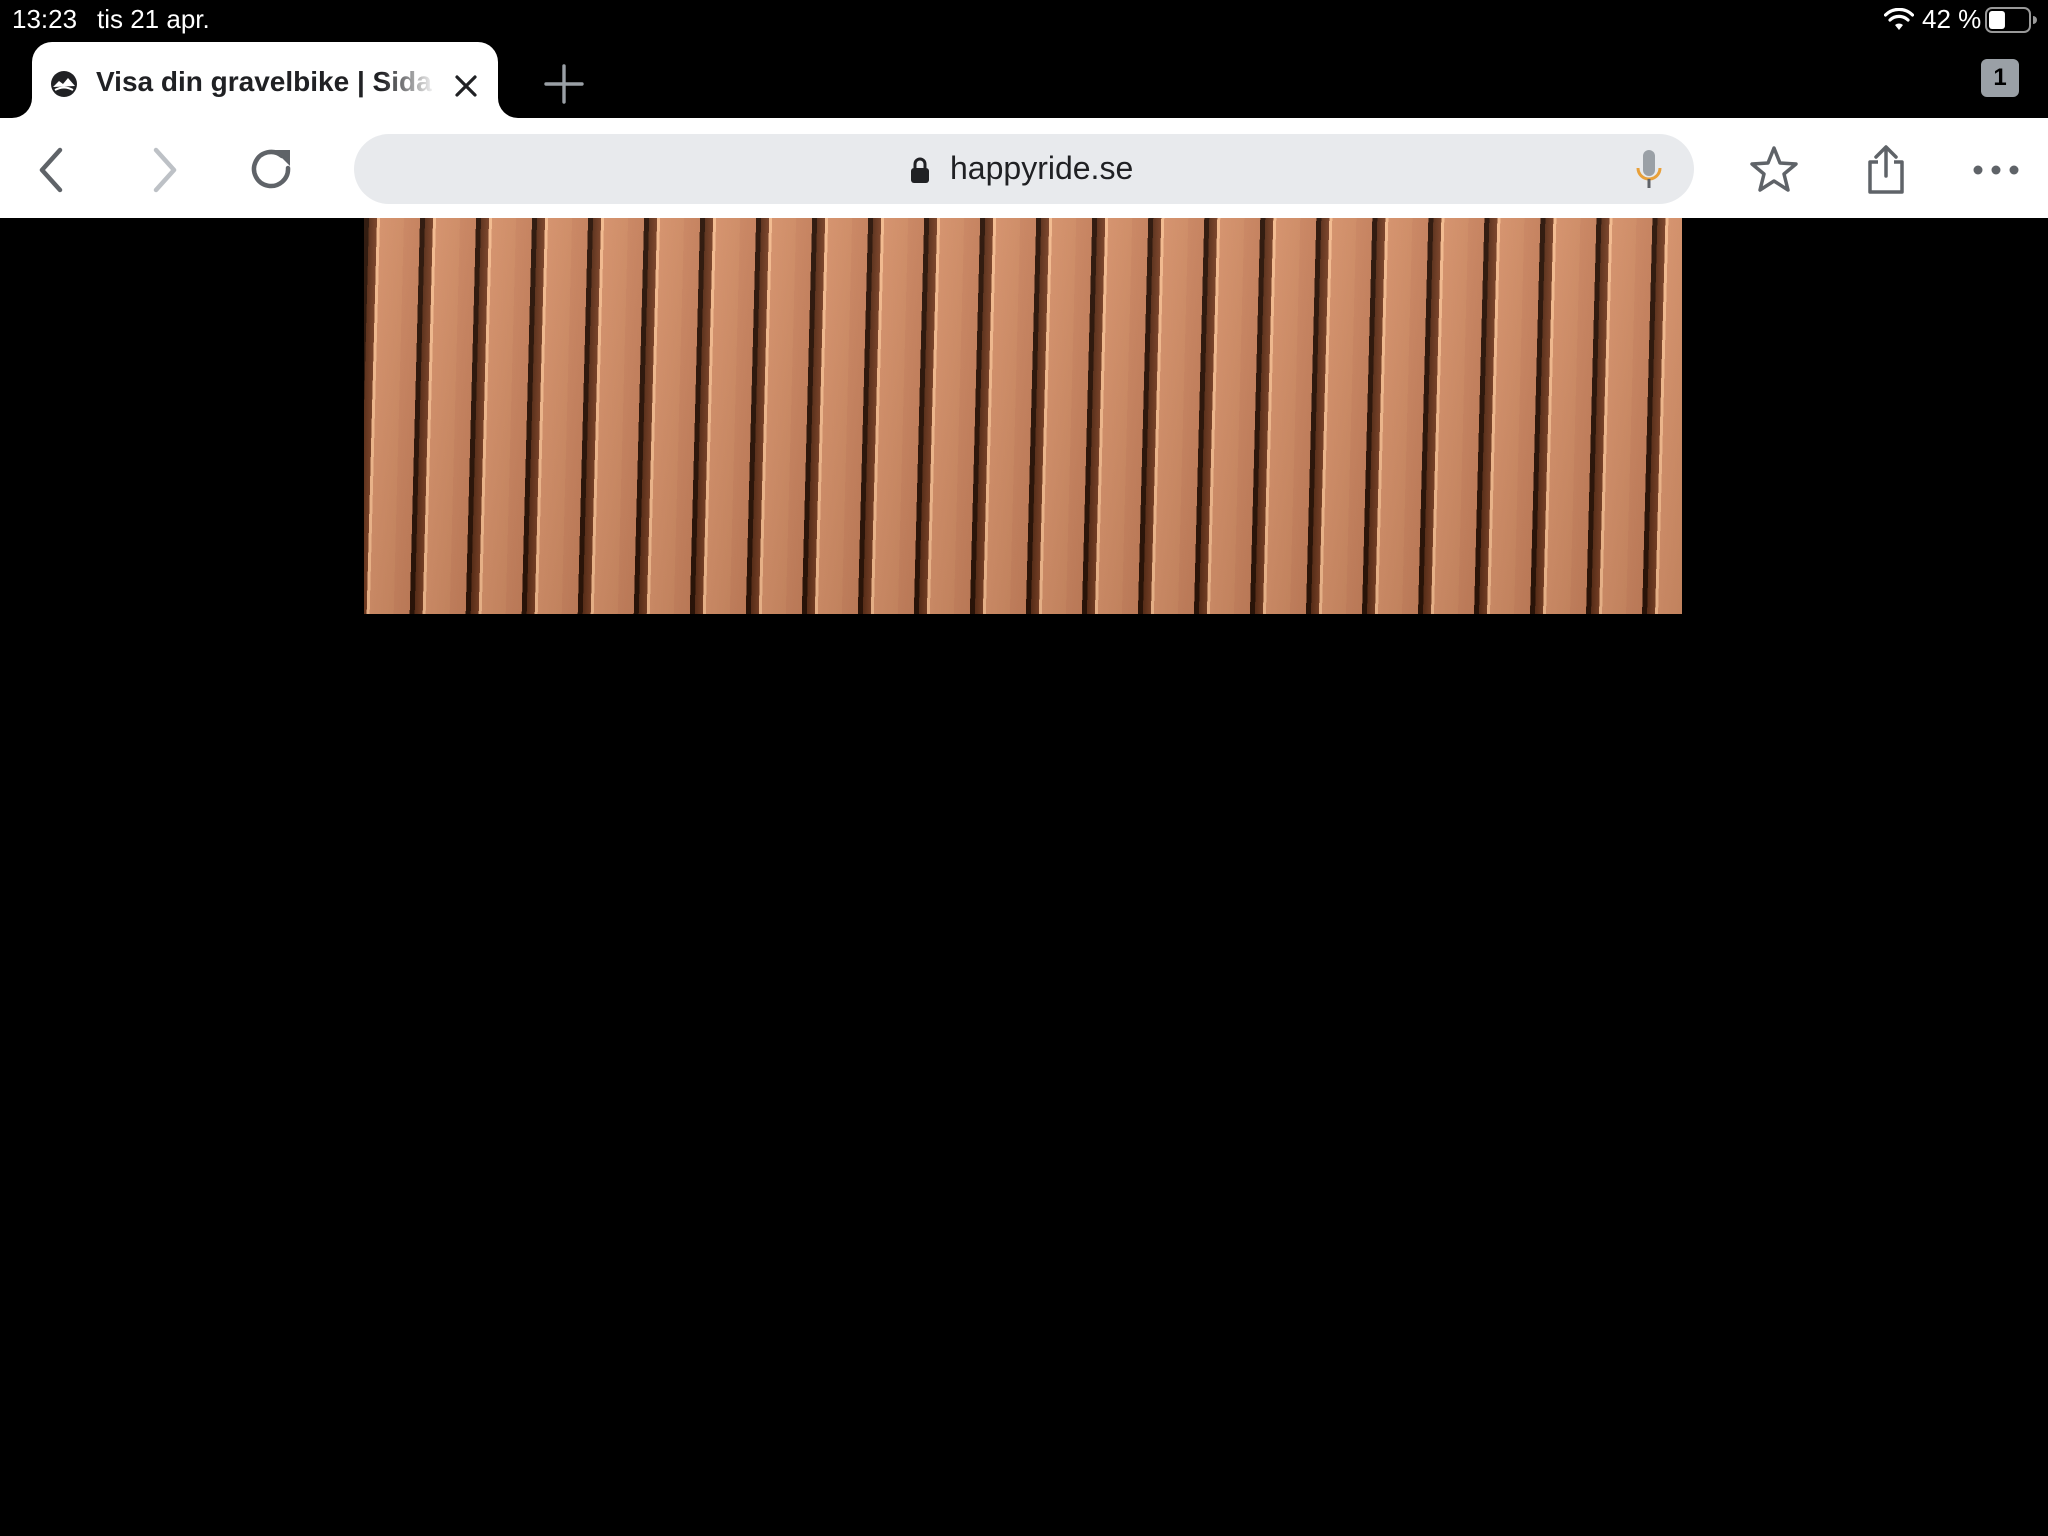  Describe the element at coordinates (1952, 19) in the screenshot. I see `battery-percent: 42 %` at that location.